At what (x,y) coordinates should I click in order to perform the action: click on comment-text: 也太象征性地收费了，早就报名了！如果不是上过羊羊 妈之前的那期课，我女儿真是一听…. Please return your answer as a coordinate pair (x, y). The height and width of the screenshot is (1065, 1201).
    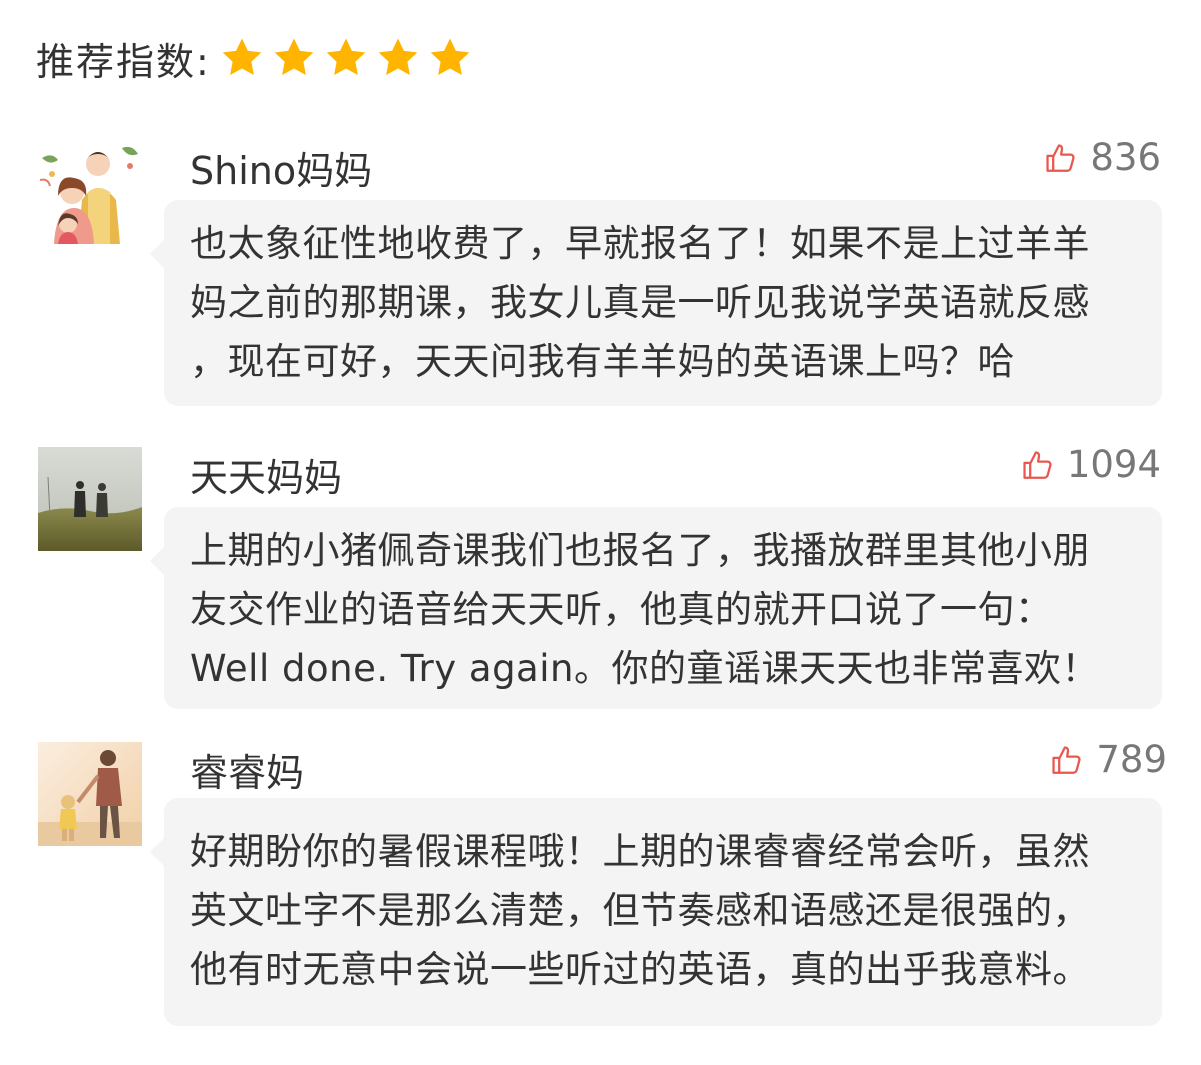
    Looking at the image, I should click on (640, 302).